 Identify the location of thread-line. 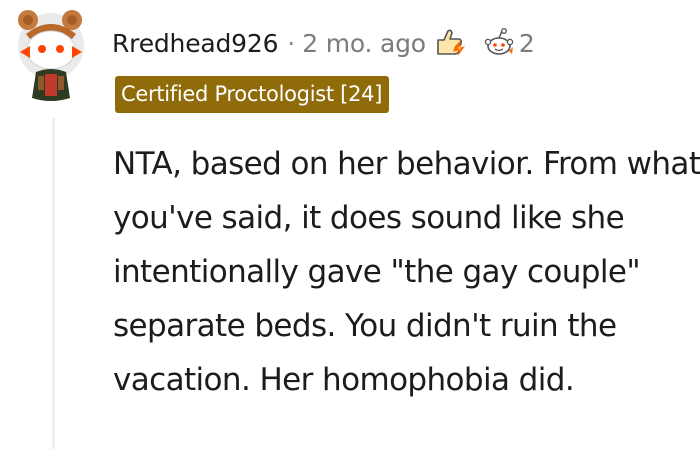
(53, 283).